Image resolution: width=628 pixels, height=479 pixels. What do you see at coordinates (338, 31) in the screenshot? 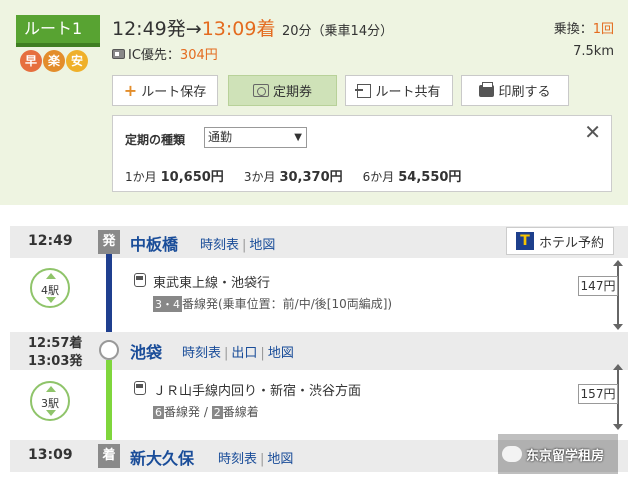
I see `duration: 20分（乗車14分）` at bounding box center [338, 31].